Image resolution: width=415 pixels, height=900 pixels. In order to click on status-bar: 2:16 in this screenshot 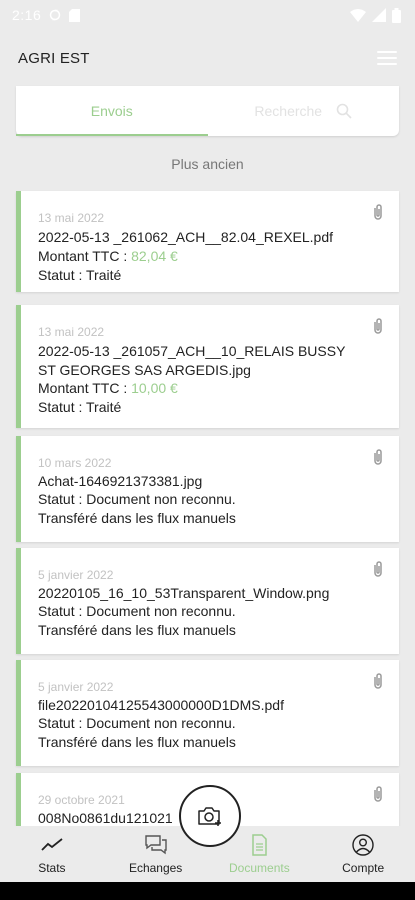, I will do `click(207, 15)`.